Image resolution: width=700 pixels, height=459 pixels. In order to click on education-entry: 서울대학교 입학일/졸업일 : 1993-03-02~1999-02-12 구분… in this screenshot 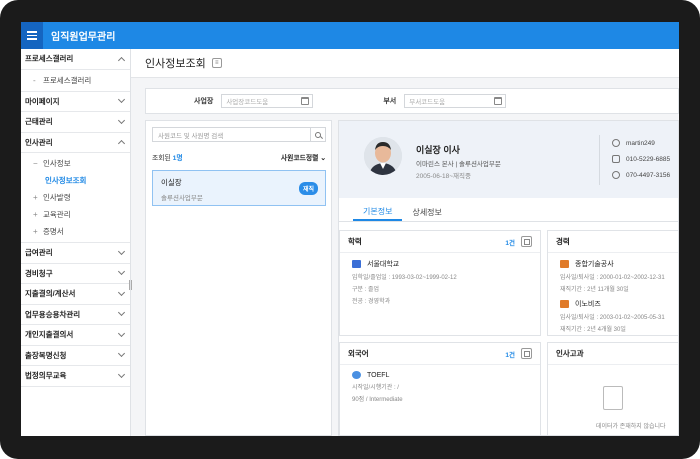, I will do `click(404, 282)`.